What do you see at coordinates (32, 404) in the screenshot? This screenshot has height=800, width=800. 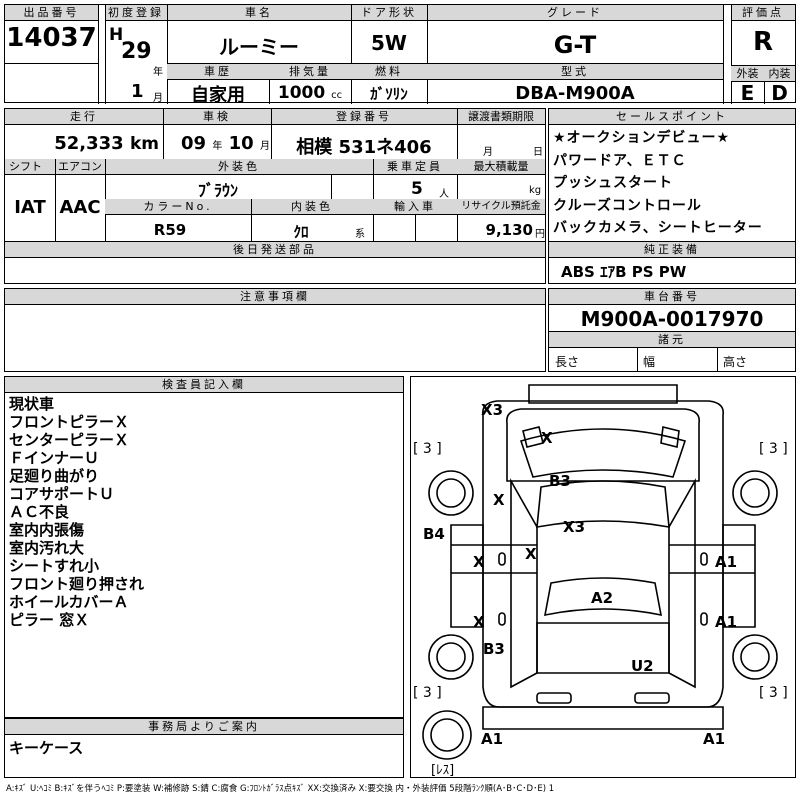 I see `inspector-note: 現状車` at bounding box center [32, 404].